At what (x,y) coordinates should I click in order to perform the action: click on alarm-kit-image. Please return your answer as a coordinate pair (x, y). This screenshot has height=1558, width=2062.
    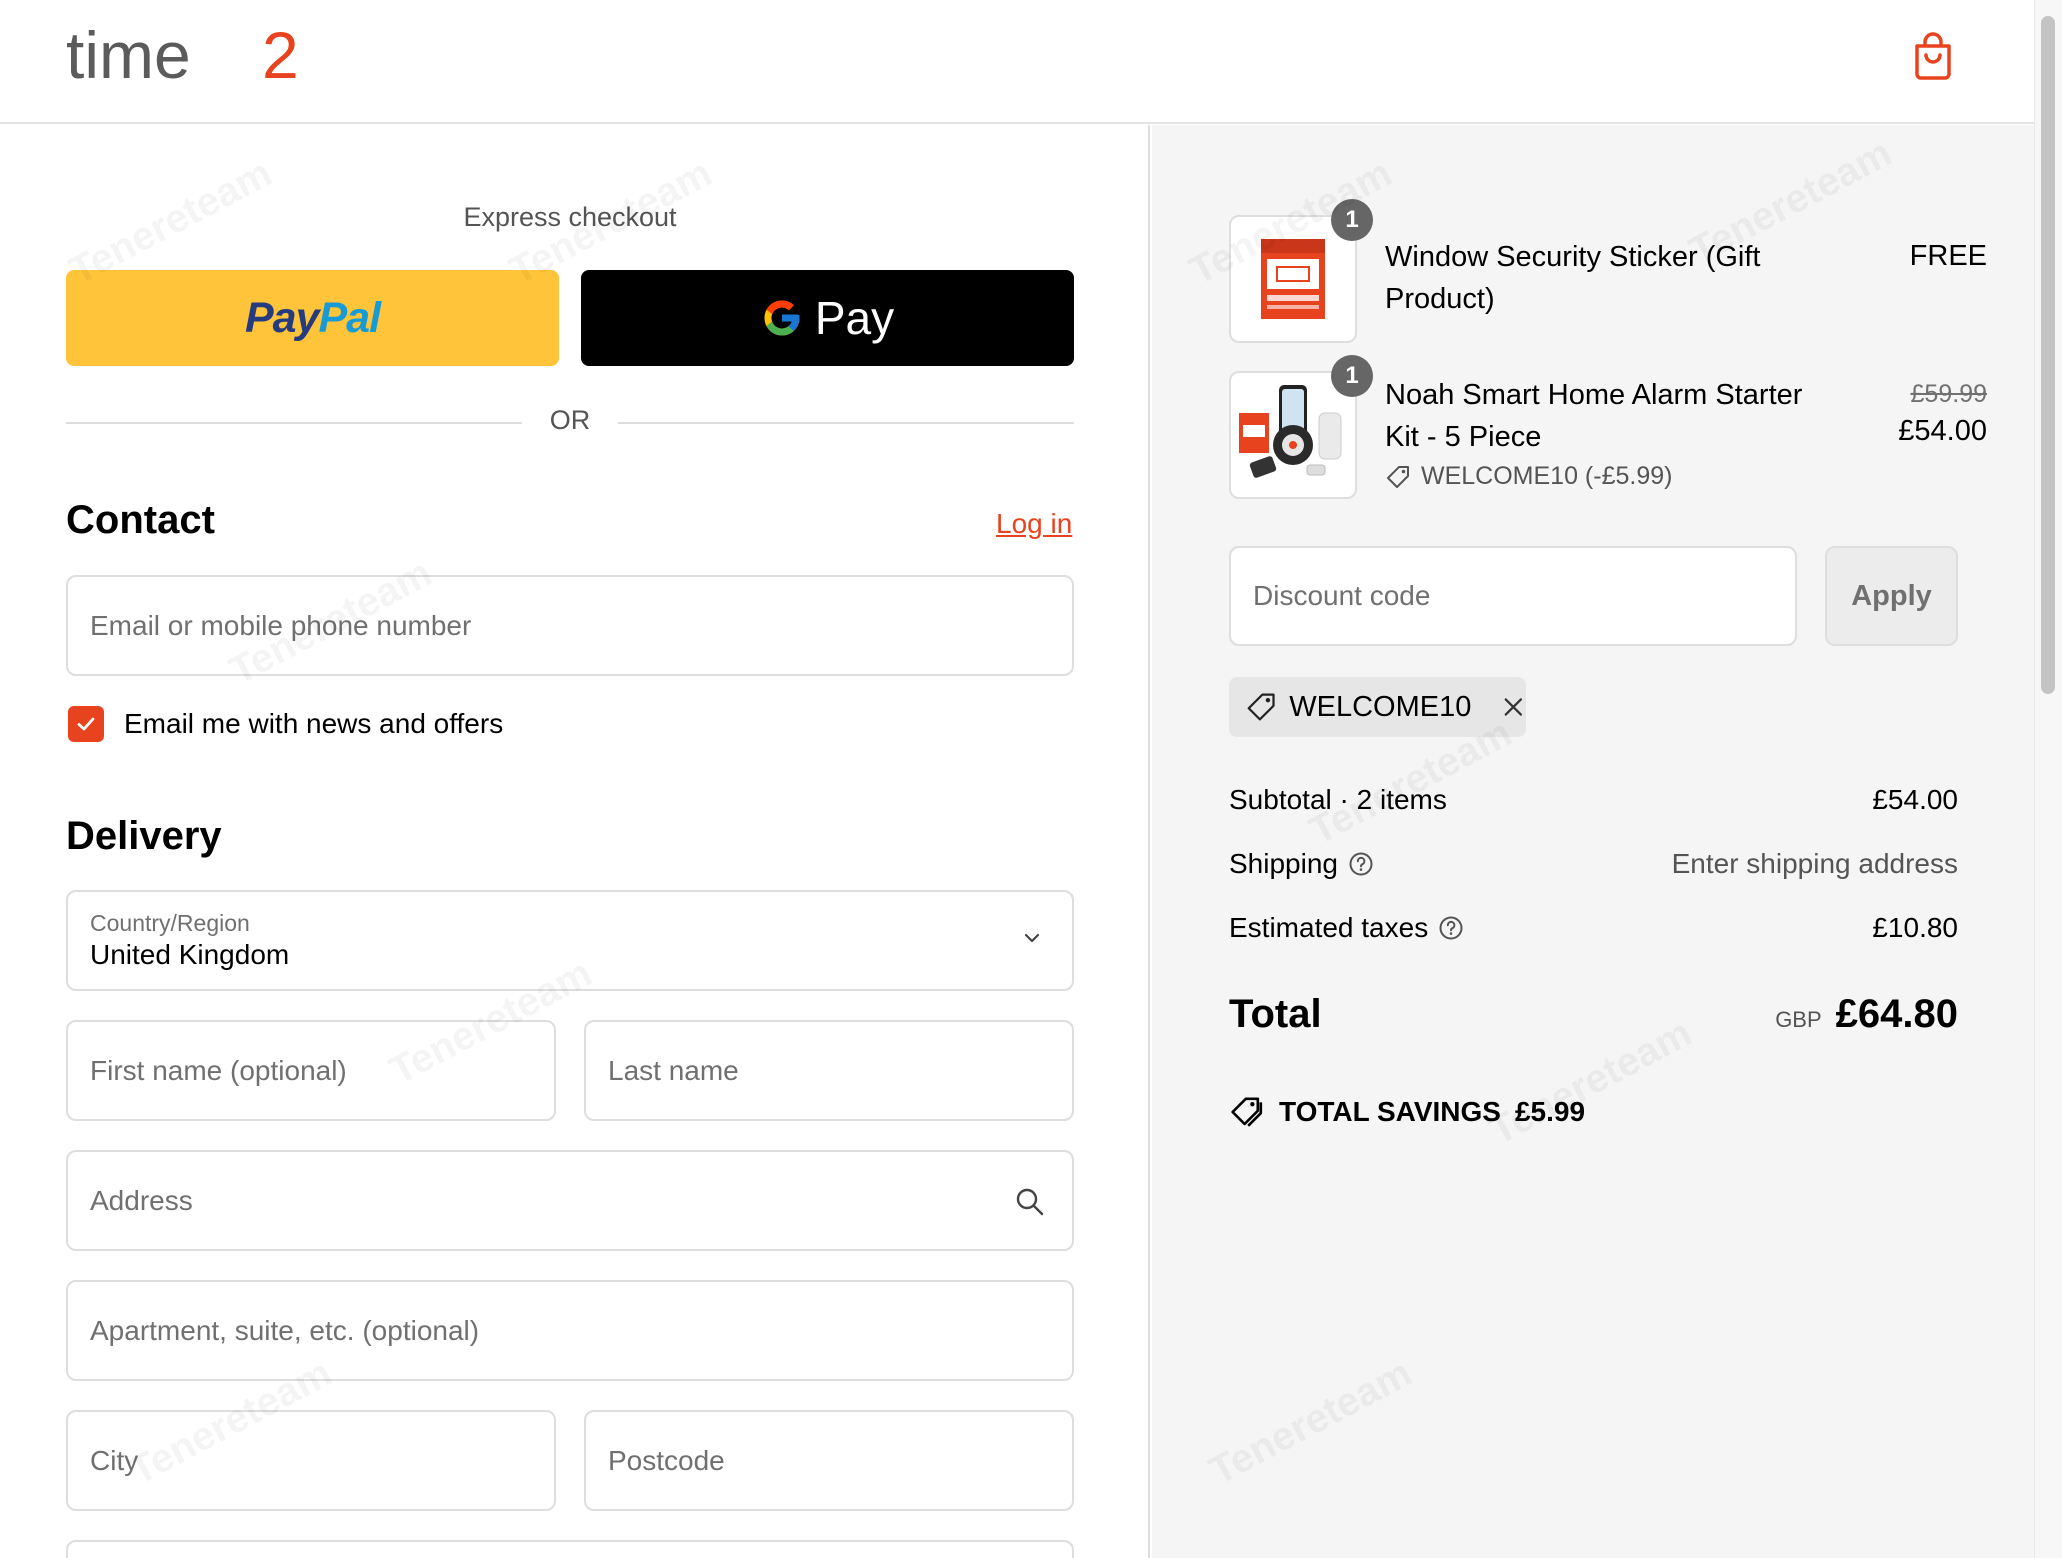
    Looking at the image, I should click on (1290, 431).